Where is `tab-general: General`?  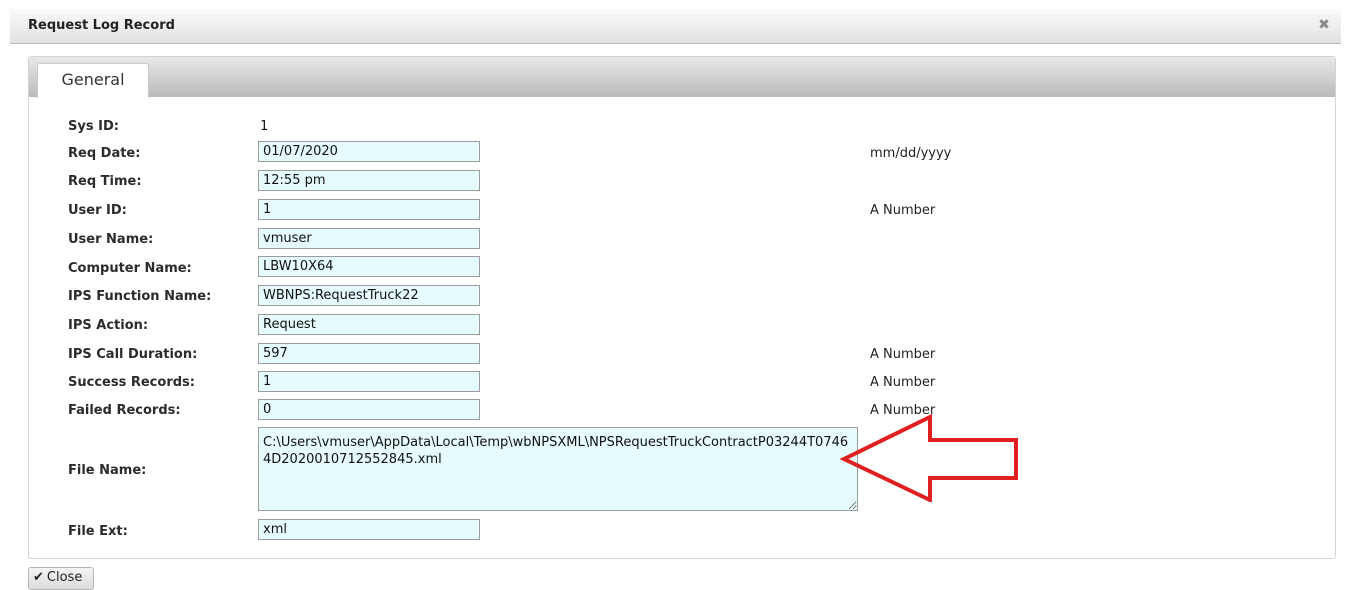
tab-general: General is located at coordinates (93, 80).